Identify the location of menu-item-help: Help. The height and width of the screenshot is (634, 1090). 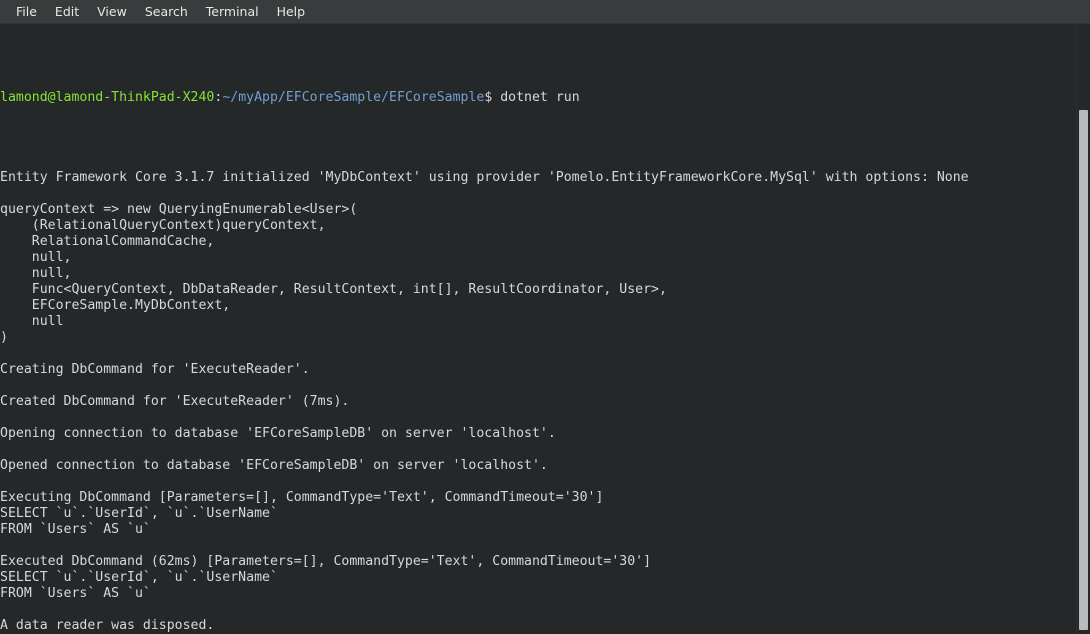
(291, 11).